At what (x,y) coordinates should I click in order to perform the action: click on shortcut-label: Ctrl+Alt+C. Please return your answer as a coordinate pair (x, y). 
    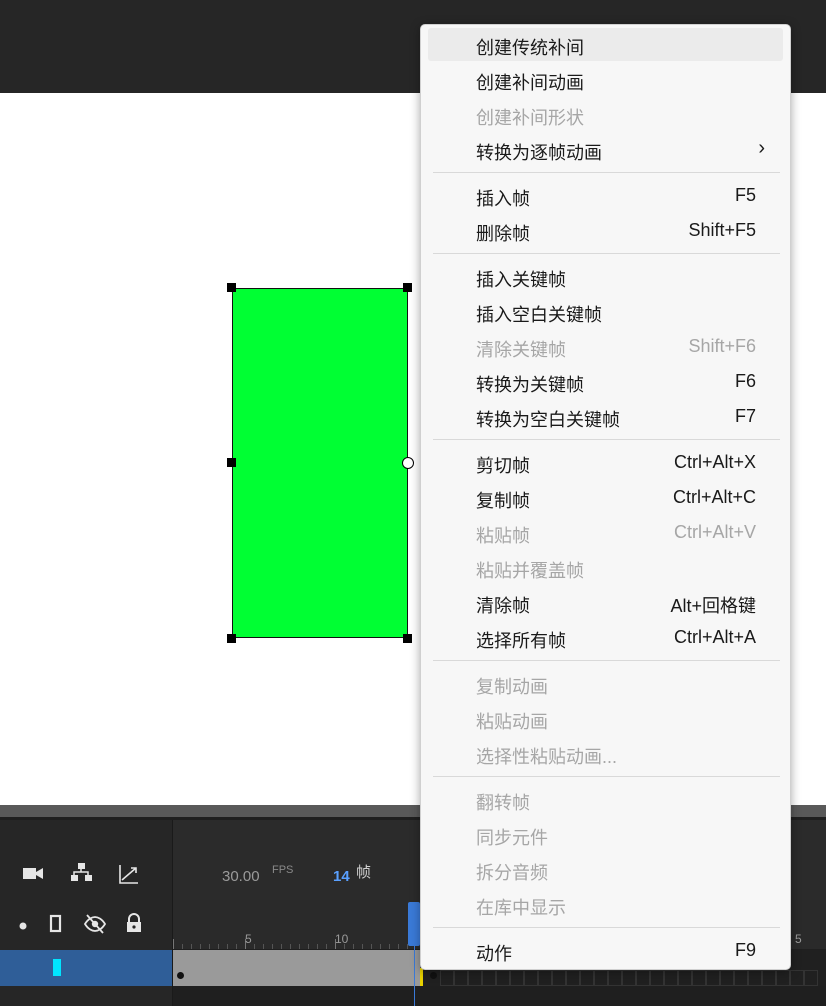
    Looking at the image, I should click on (714, 497).